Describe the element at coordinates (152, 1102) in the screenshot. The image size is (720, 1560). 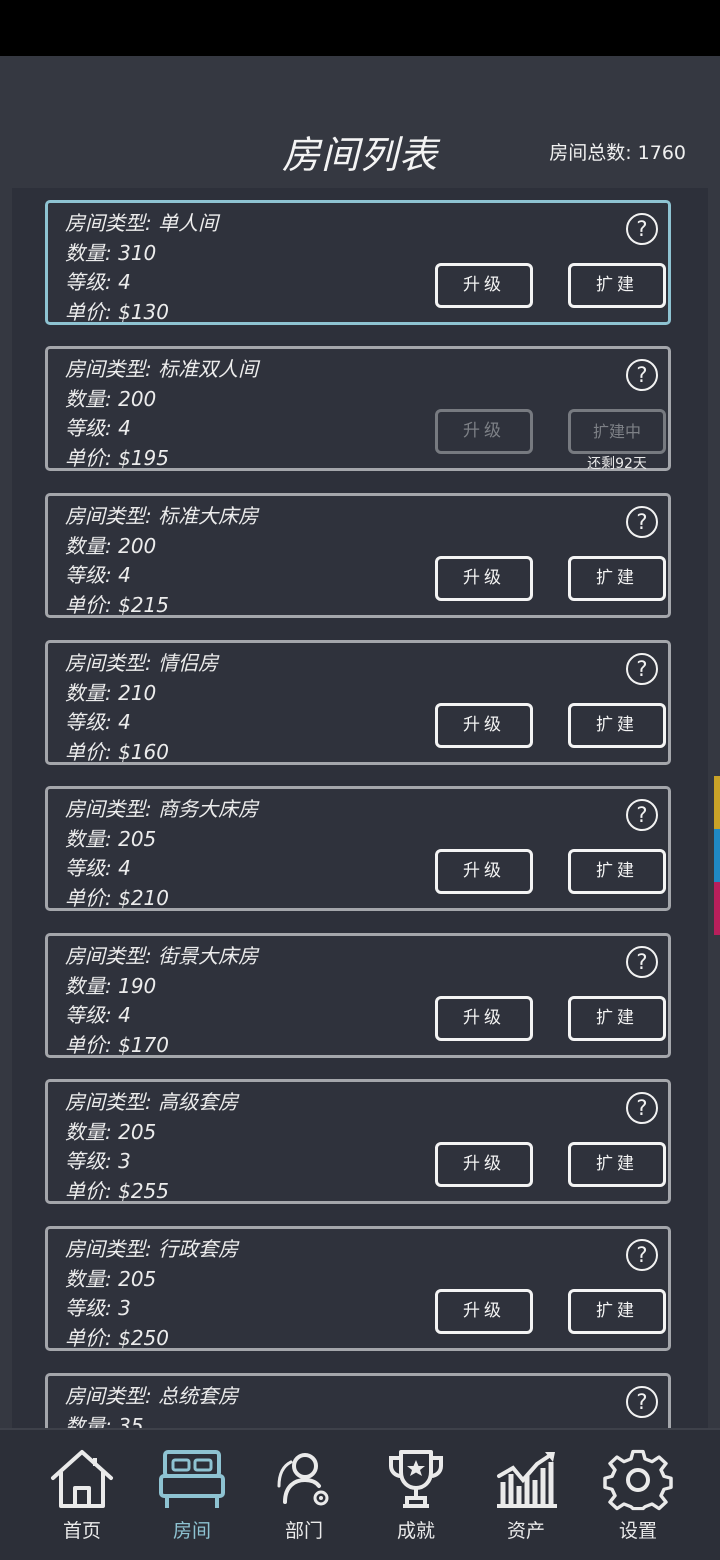
I see `room-type: 房间类型: 高级套房` at that location.